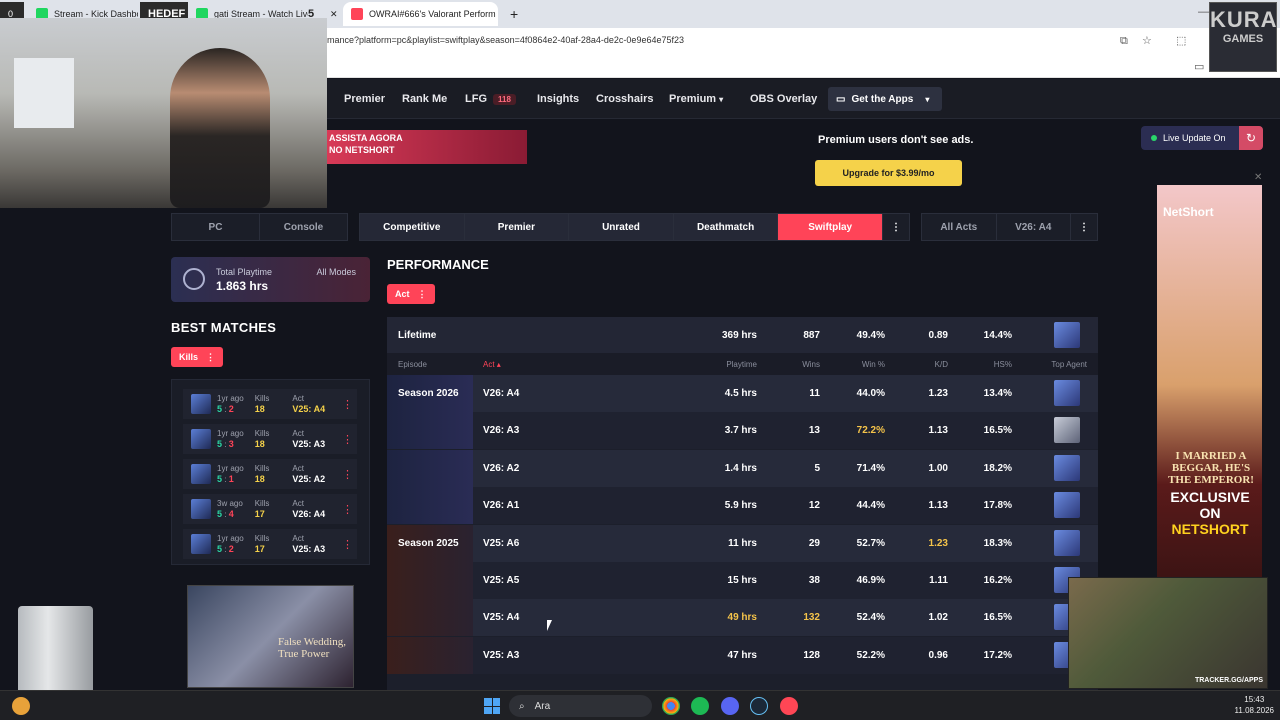 The image size is (1280, 720). Describe the element at coordinates (424, 99) in the screenshot. I see `nav-rank-me: Rank Me` at that location.